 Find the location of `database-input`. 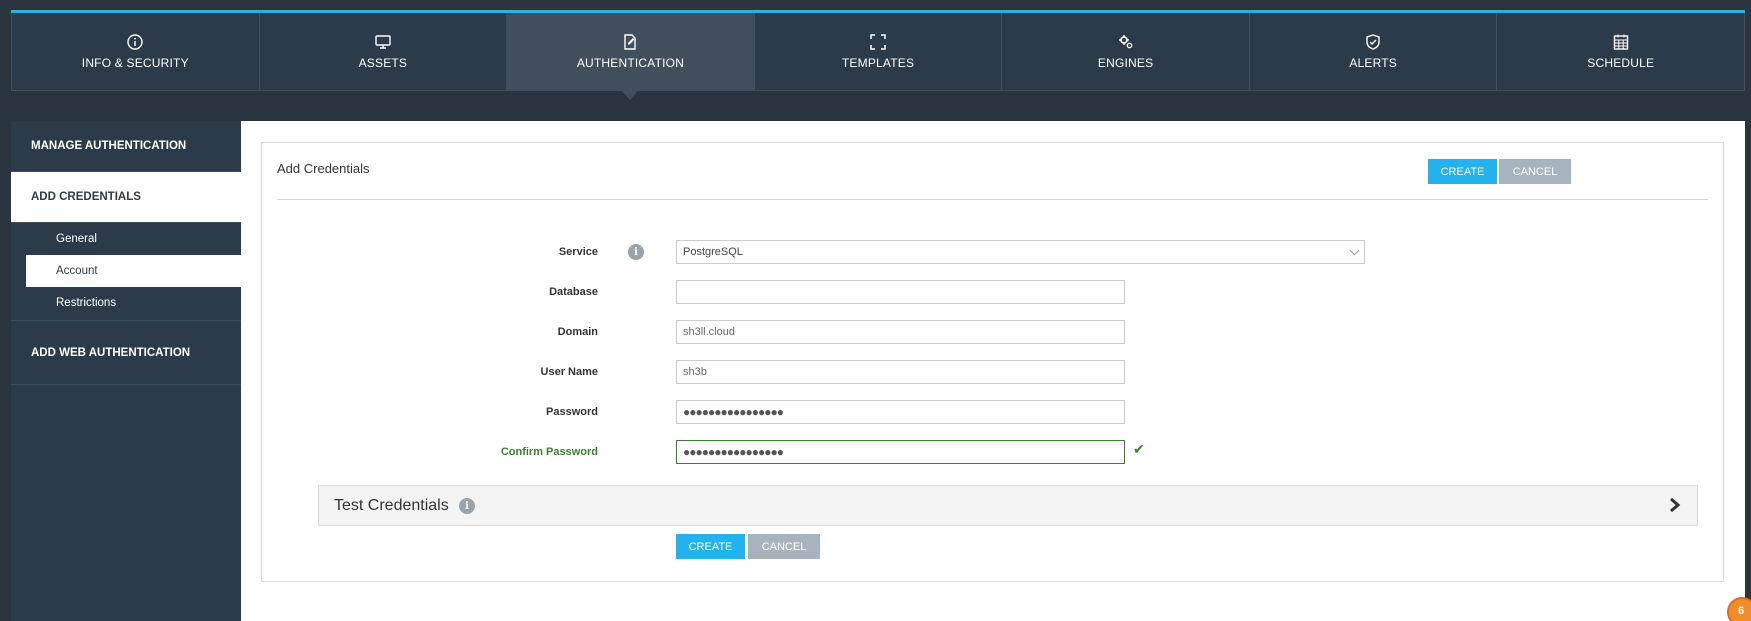

database-input is located at coordinates (900, 292).